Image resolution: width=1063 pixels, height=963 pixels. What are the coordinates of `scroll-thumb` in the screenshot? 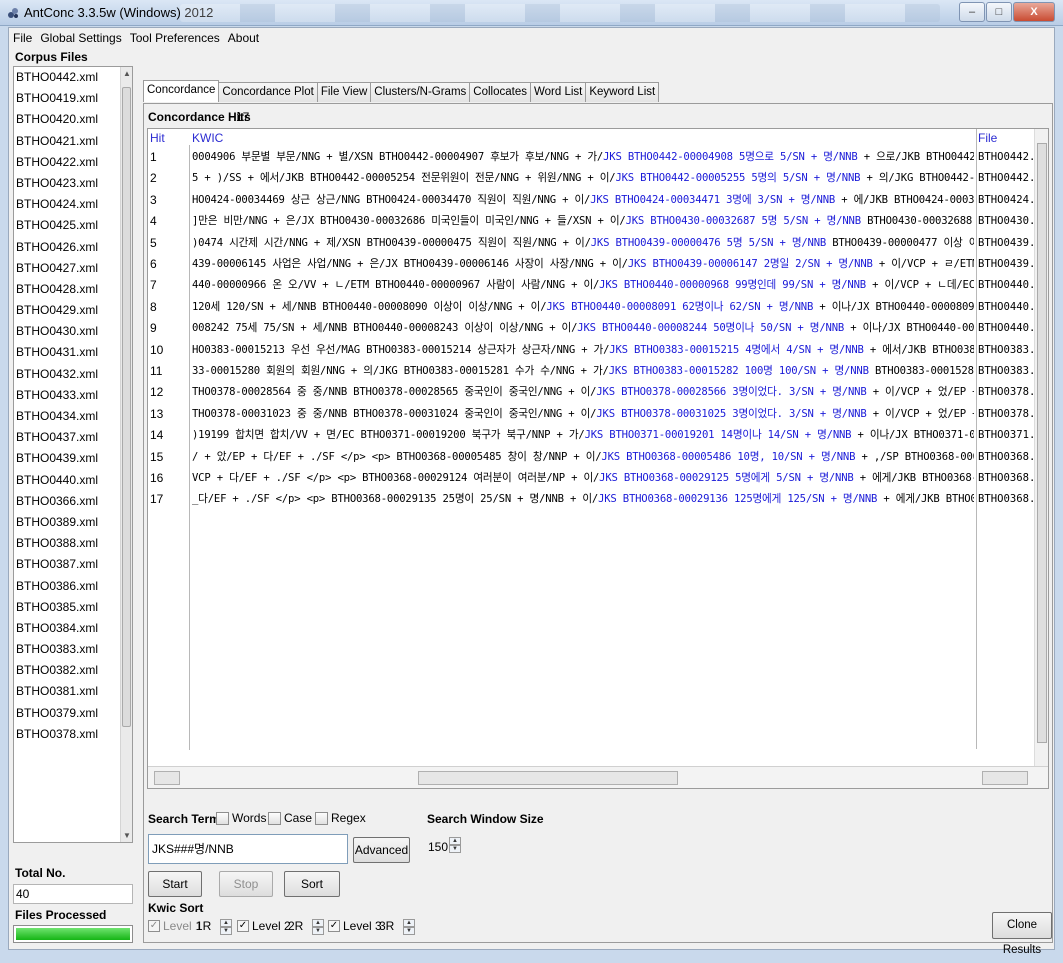 It's located at (126, 407).